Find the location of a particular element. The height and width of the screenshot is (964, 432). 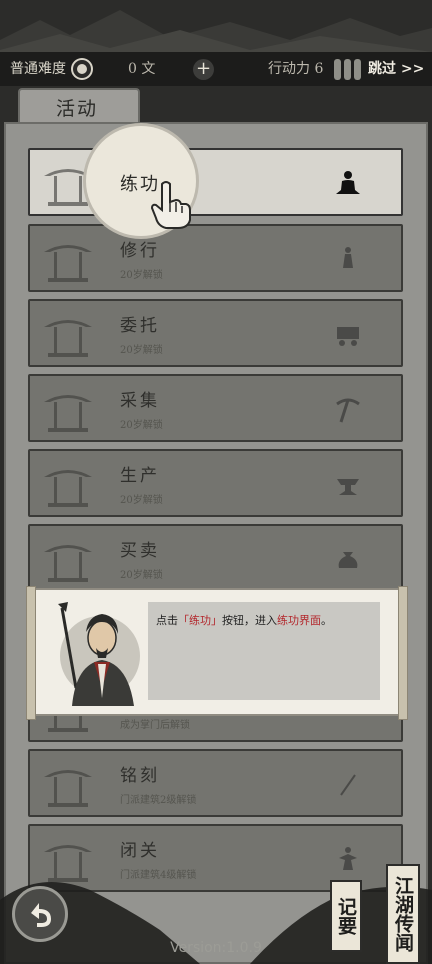

cart-icon is located at coordinates (348, 336).